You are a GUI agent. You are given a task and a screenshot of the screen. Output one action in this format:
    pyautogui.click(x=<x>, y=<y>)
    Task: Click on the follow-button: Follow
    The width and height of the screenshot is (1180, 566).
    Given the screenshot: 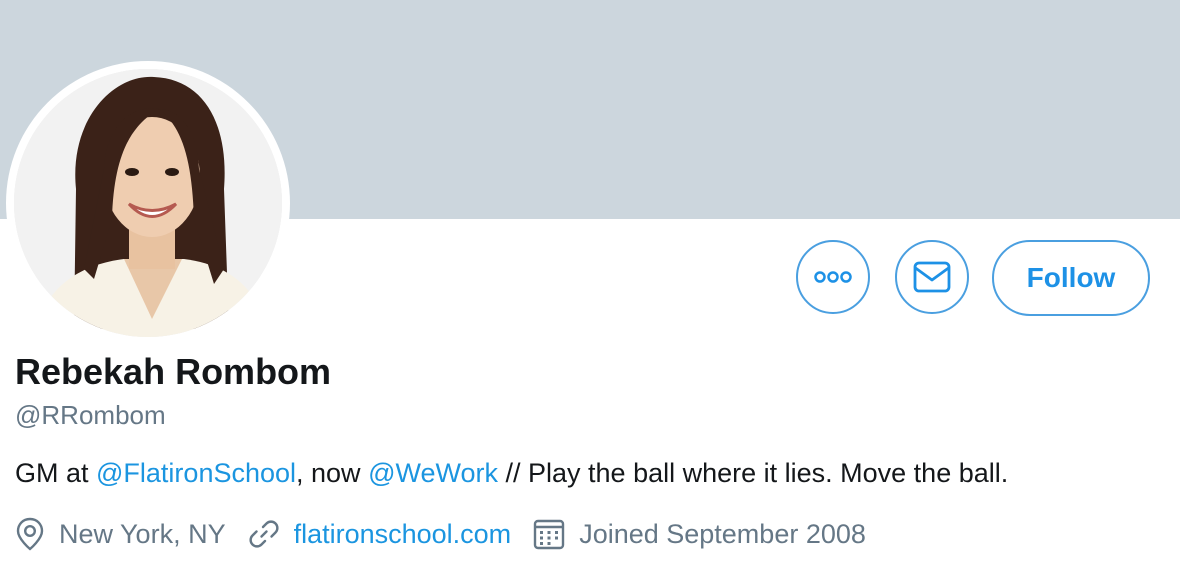 What is the action you would take?
    pyautogui.click(x=1071, y=278)
    